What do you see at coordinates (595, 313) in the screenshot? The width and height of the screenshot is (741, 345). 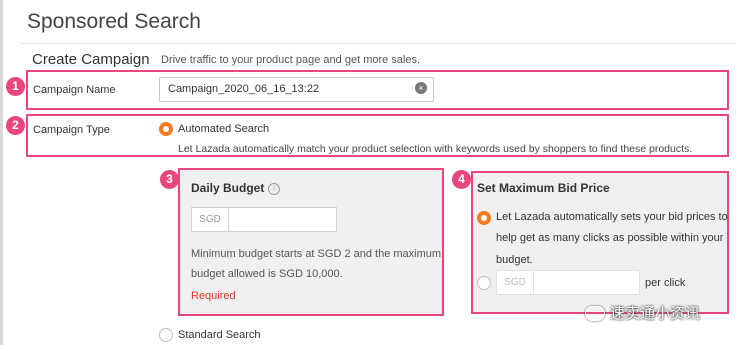 I see `wechat-logo-icon` at bounding box center [595, 313].